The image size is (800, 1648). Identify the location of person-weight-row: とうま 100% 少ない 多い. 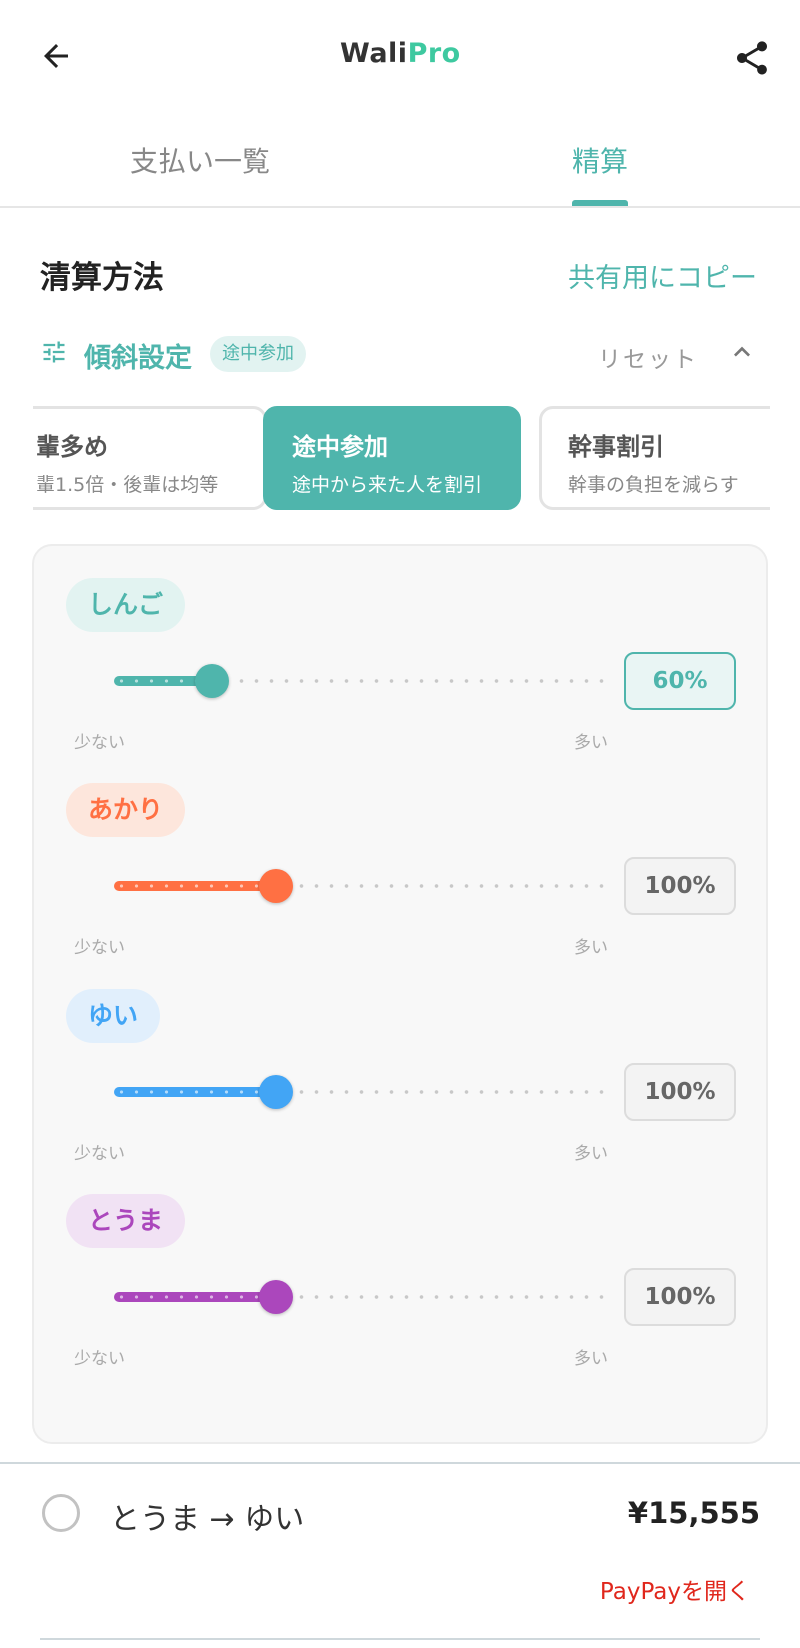
(402, 1267).